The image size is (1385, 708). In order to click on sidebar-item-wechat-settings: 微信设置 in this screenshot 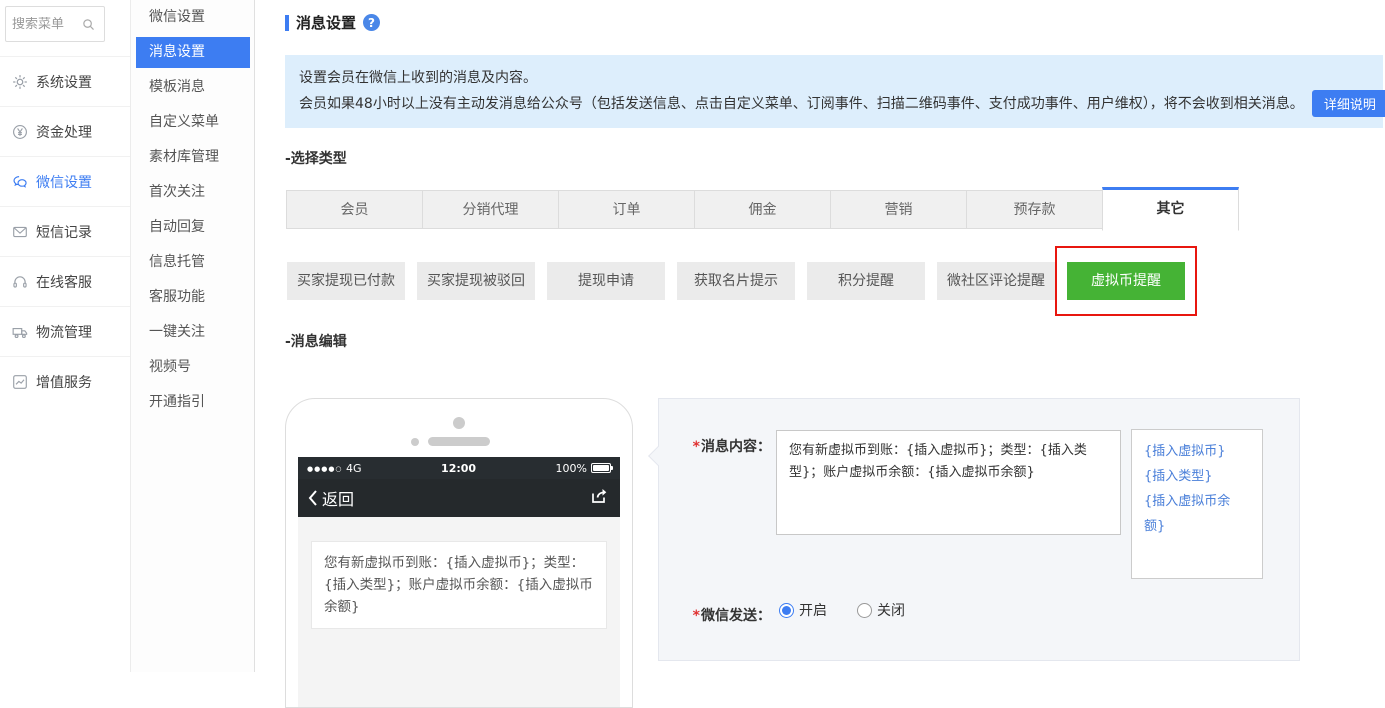, I will do `click(65, 181)`.